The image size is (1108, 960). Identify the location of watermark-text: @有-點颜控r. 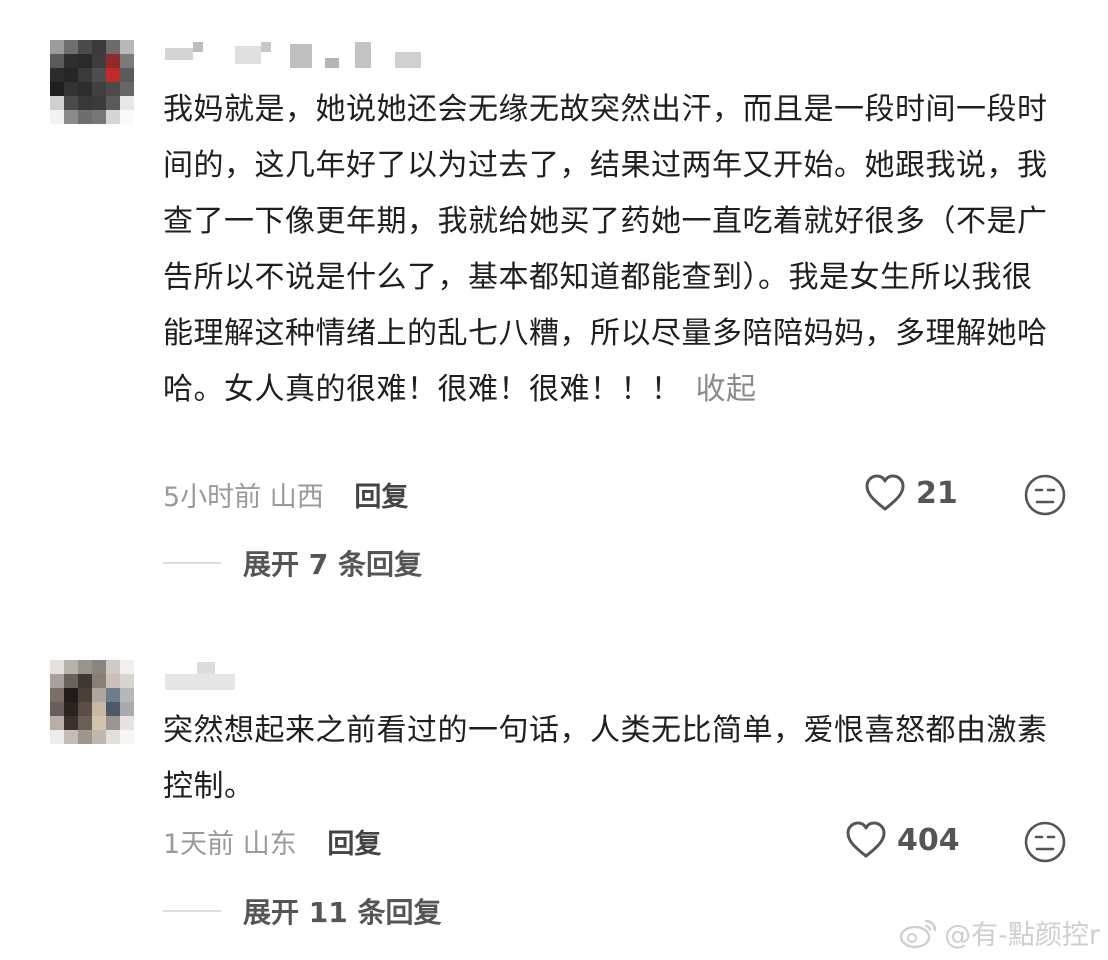
(1022, 935).